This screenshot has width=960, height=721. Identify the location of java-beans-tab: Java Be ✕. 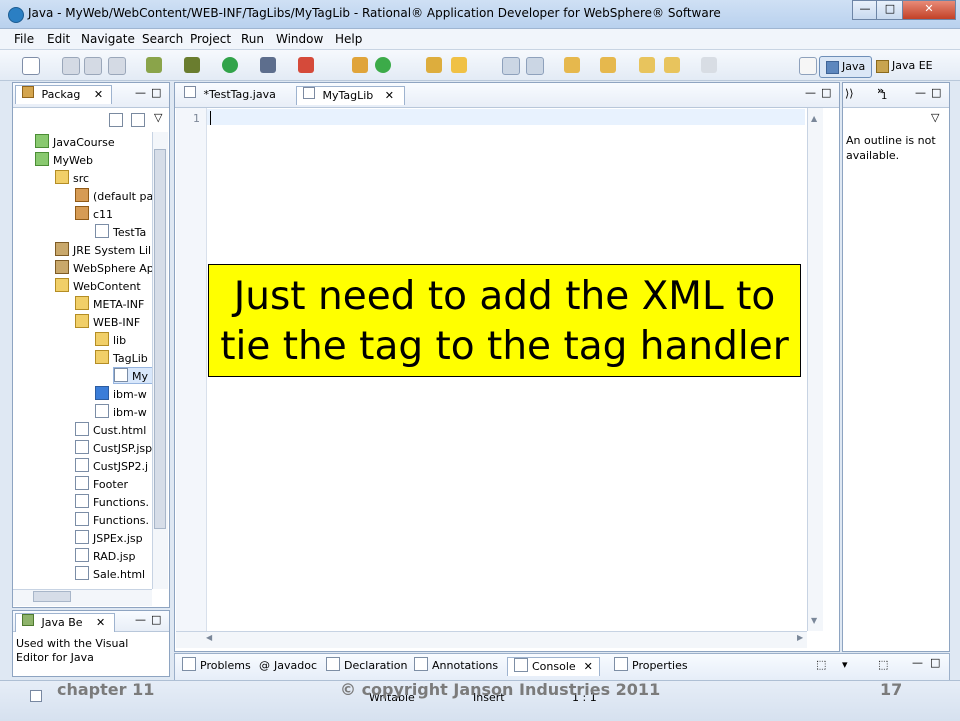
(65, 622).